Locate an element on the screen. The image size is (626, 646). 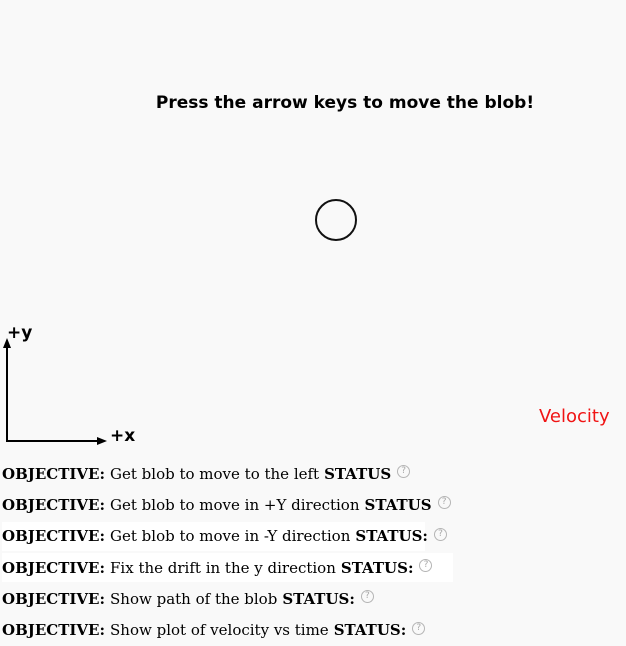
instruction-title: Press the arrow keys to move the blob! is located at coordinates (345, 103).